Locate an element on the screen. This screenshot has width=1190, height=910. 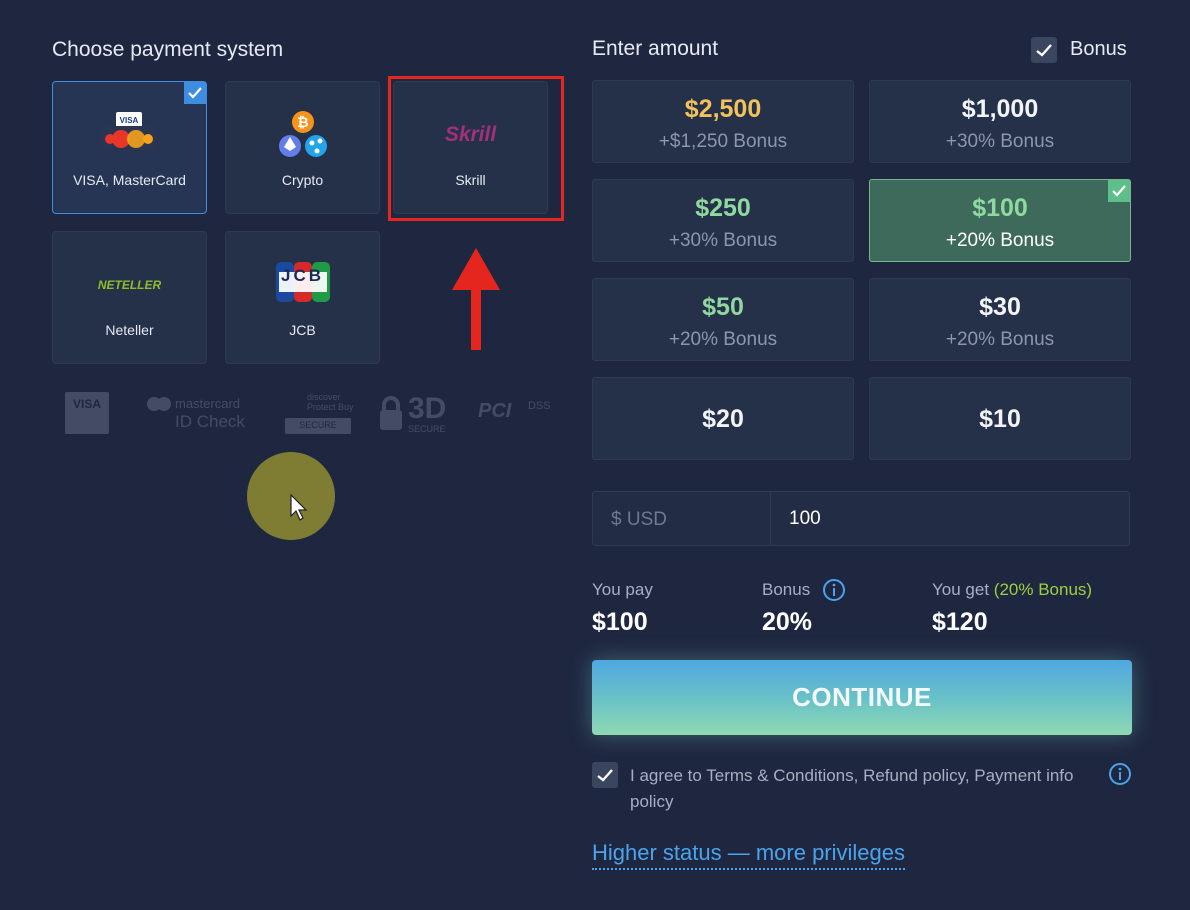
amount-option: $10 is located at coordinates (1000, 418).